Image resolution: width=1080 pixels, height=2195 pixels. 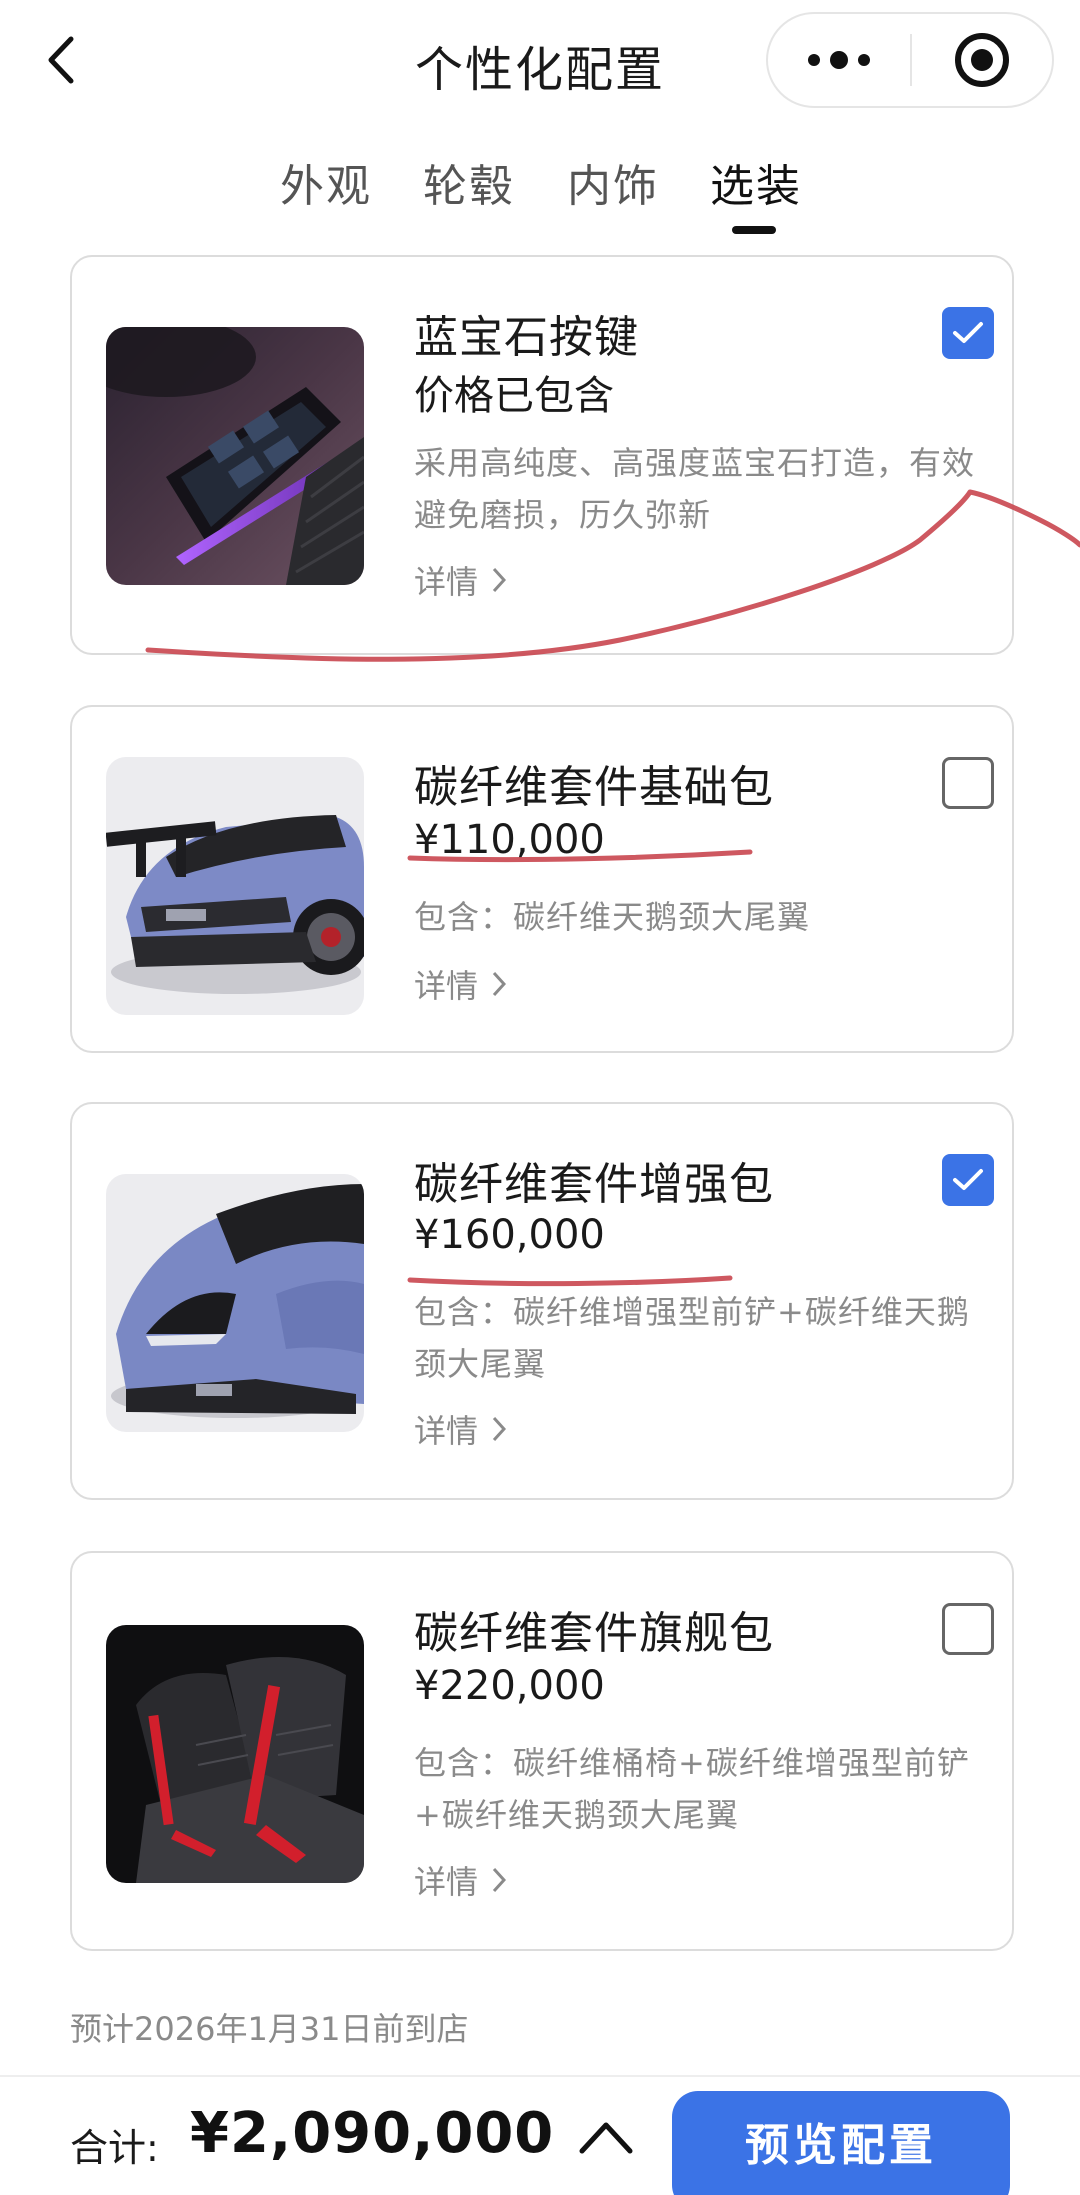 I want to click on option-description: 包含：碳纤维天鹅颈大尾翼, so click(x=612, y=917).